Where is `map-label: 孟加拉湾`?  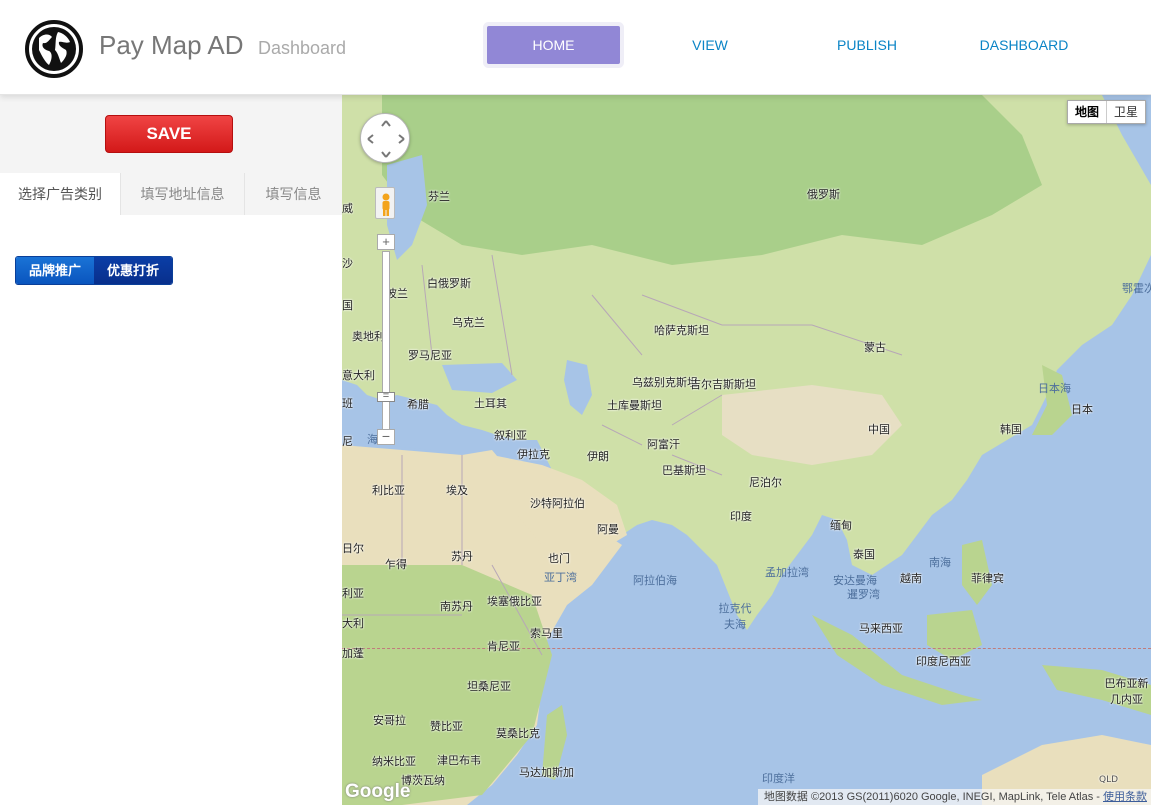 map-label: 孟加拉湾 is located at coordinates (787, 572).